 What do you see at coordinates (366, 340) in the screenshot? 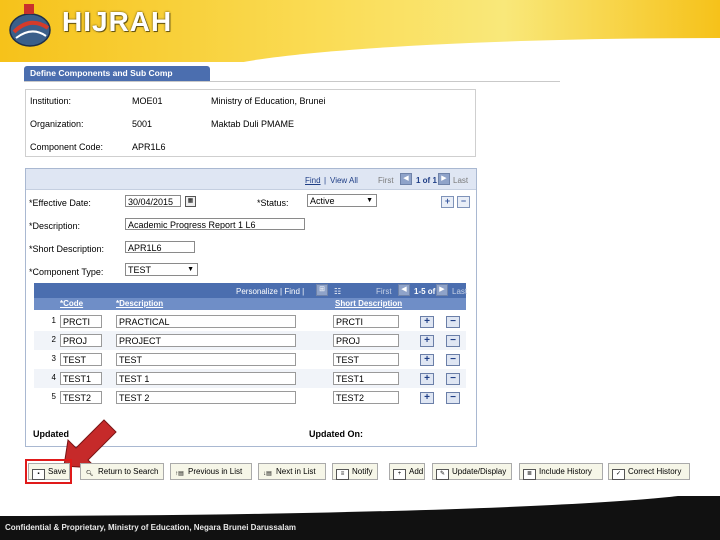
I see `short-description-input: PROJ` at bounding box center [366, 340].